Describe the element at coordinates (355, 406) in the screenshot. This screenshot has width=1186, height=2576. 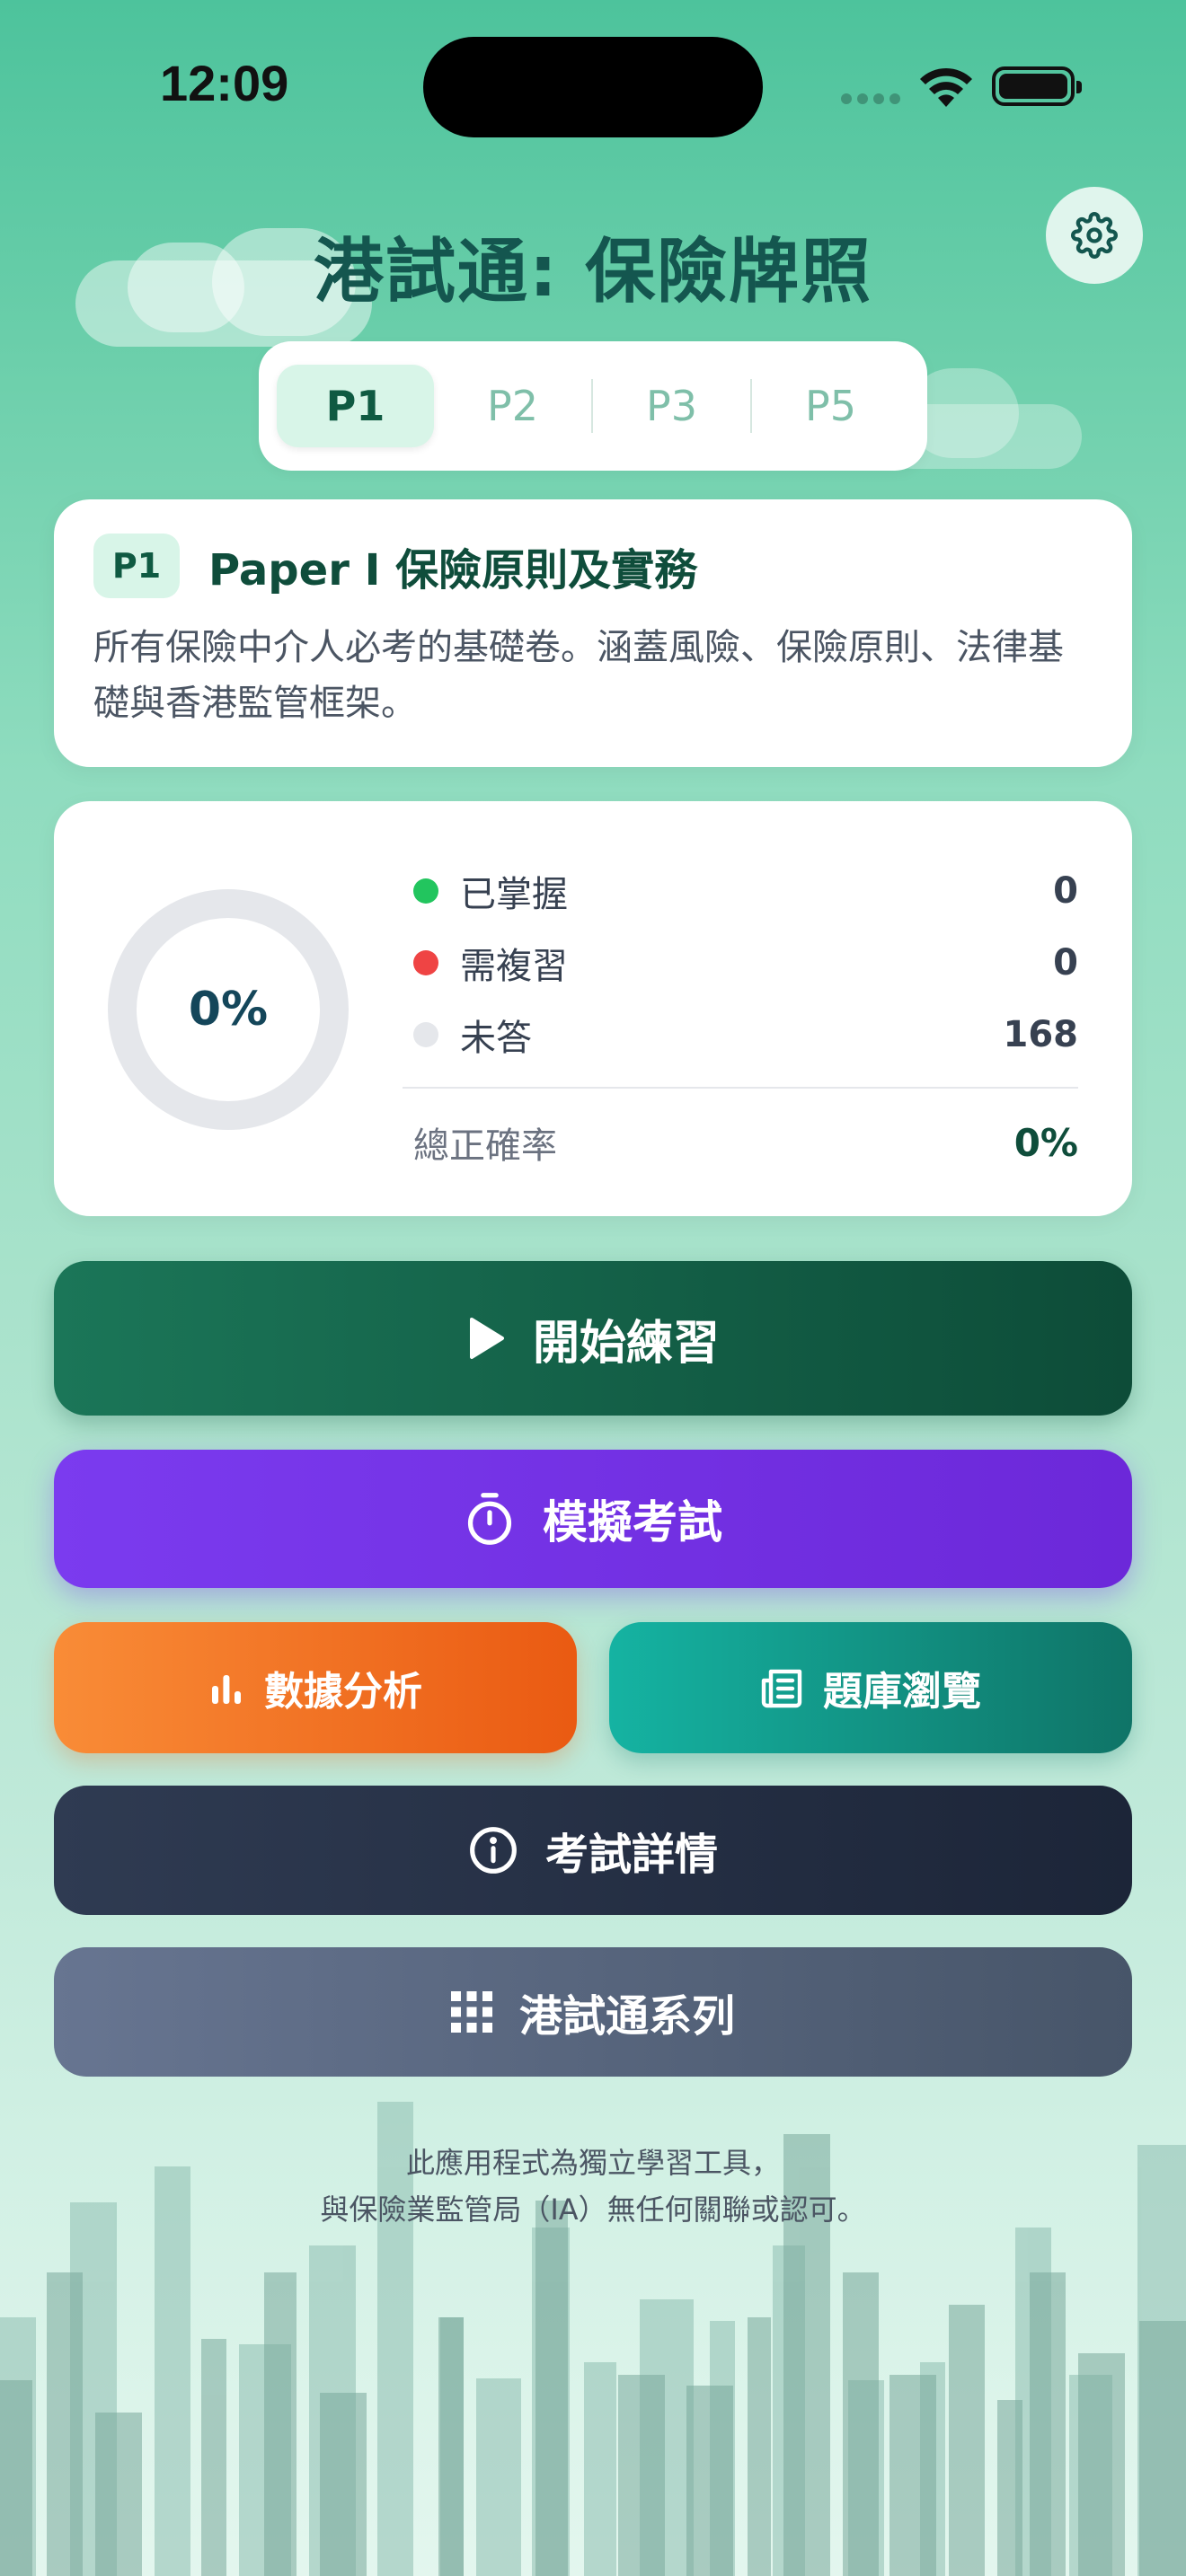
I see `tab-p1: P1` at that location.